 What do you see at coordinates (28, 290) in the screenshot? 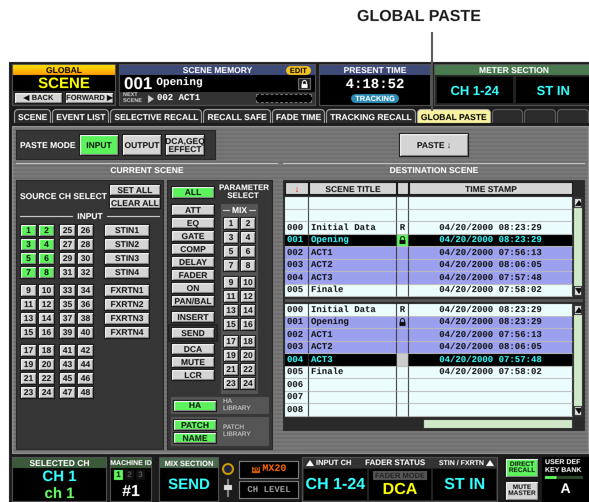
I see `channel-button: 9` at bounding box center [28, 290].